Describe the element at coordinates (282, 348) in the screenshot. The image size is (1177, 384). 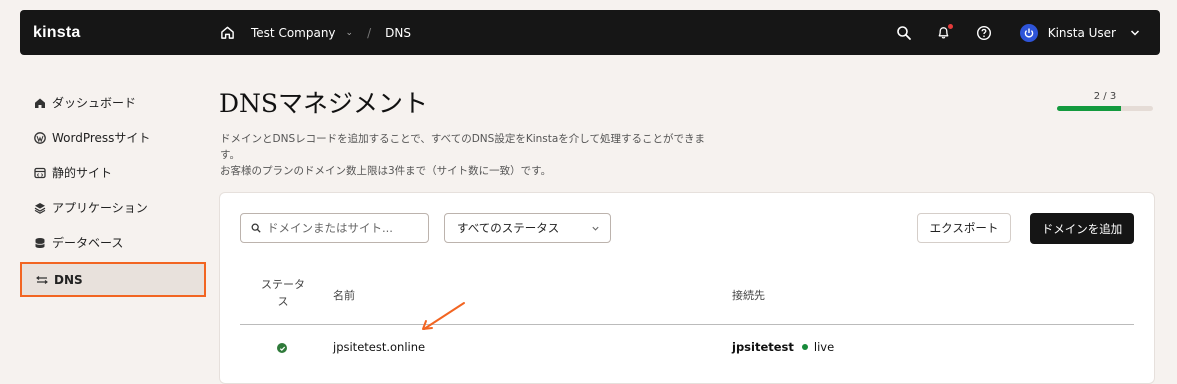
I see `check-icon` at that location.